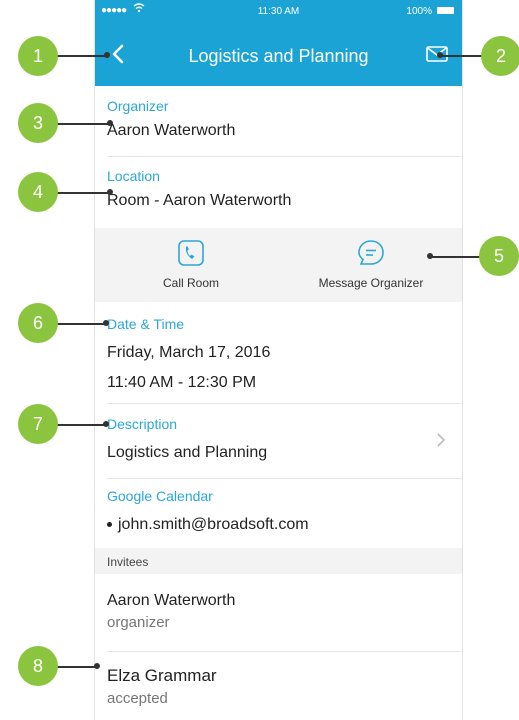 This screenshot has height=720, width=519. I want to click on invitee-status: organizer, so click(138, 622).